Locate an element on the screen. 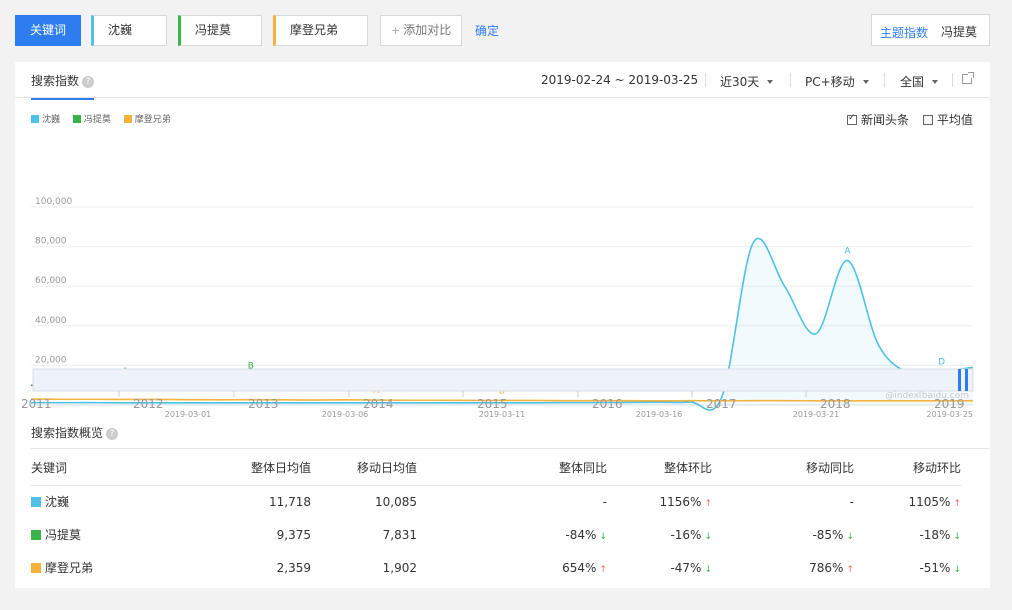  cell-mobile-mom: 1105% ↑ is located at coordinates (908, 501).